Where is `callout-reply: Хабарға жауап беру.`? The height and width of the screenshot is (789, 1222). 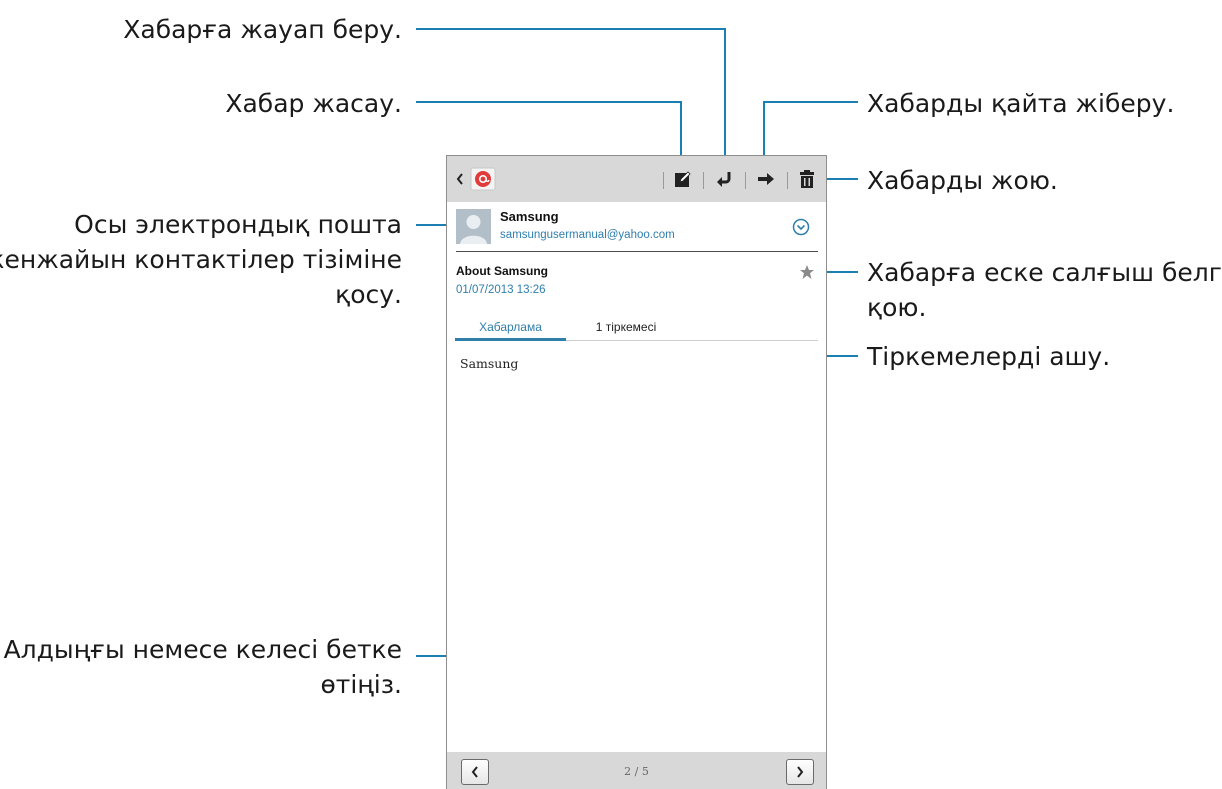
callout-reply: Хабарға жауап беру. is located at coordinates (262, 29).